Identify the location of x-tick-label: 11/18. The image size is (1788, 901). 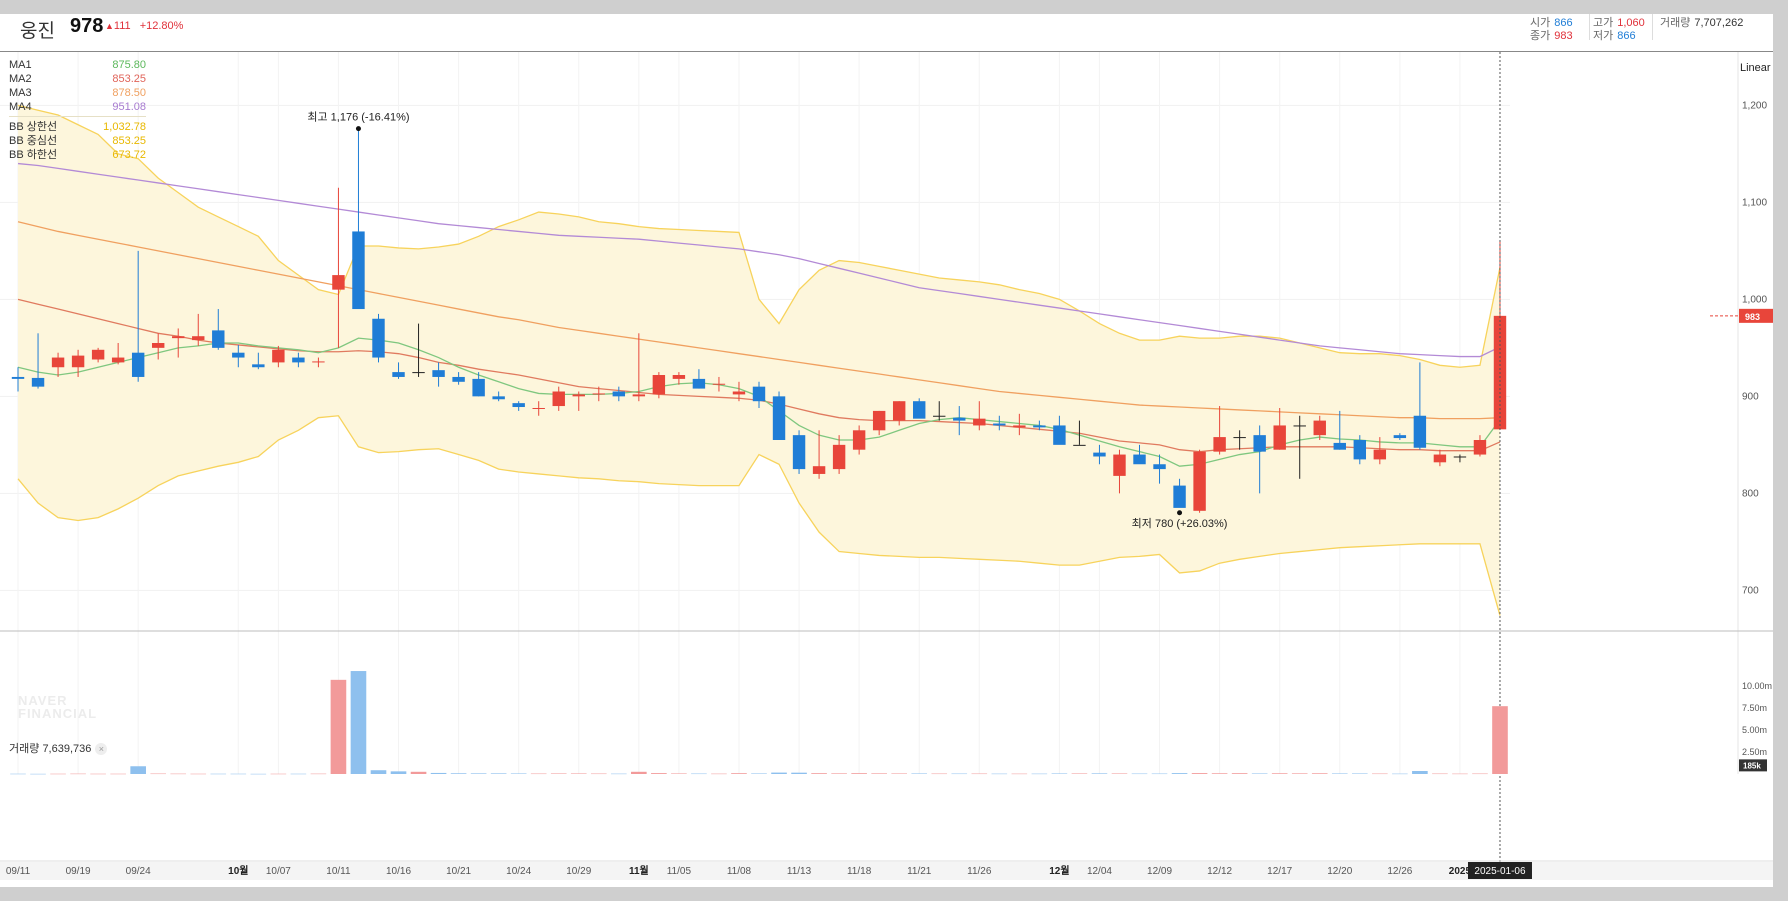
(859, 871).